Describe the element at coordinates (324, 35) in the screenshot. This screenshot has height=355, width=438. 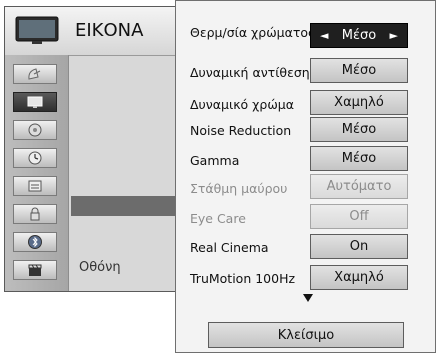
I see `arrow-left-icon: ◄` at that location.